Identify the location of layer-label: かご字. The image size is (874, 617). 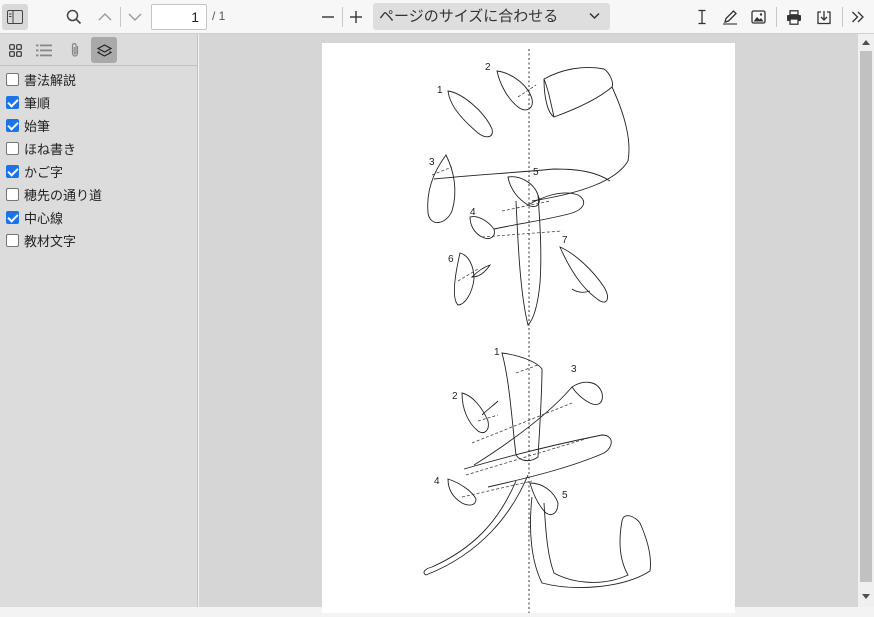
(44, 173).